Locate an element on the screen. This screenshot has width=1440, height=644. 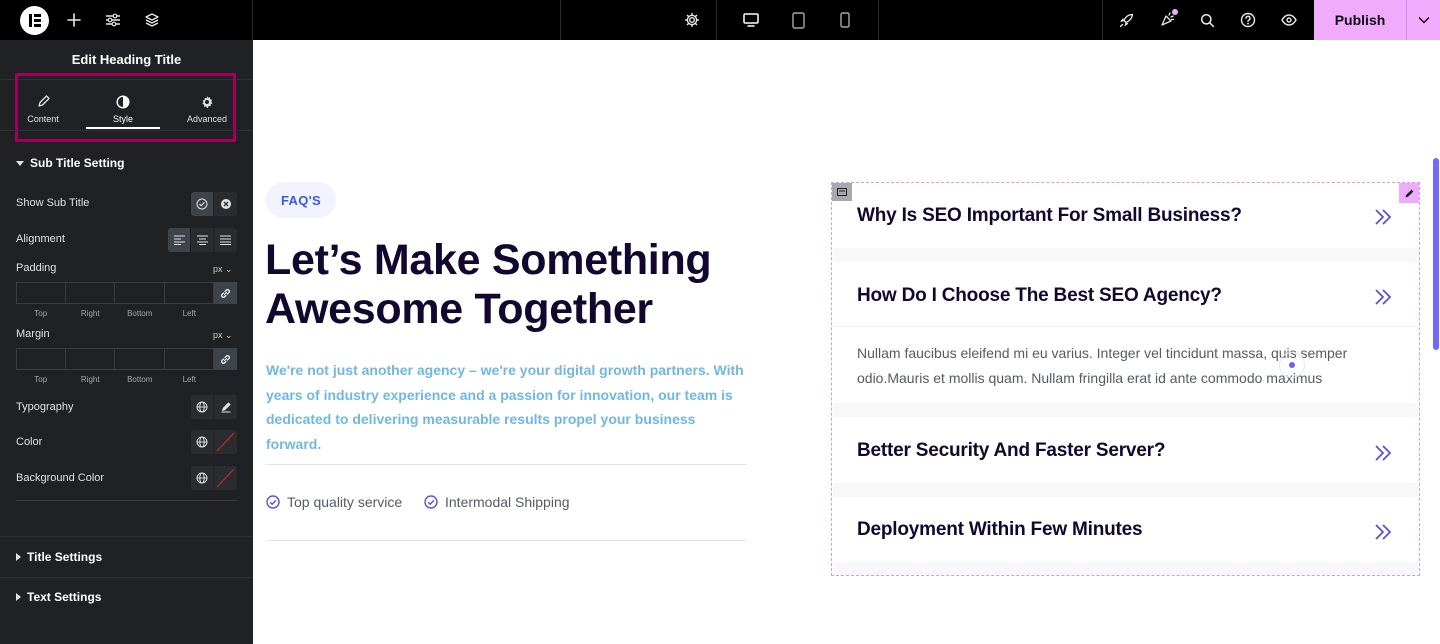
notifications-icon is located at coordinates (1167, 20).